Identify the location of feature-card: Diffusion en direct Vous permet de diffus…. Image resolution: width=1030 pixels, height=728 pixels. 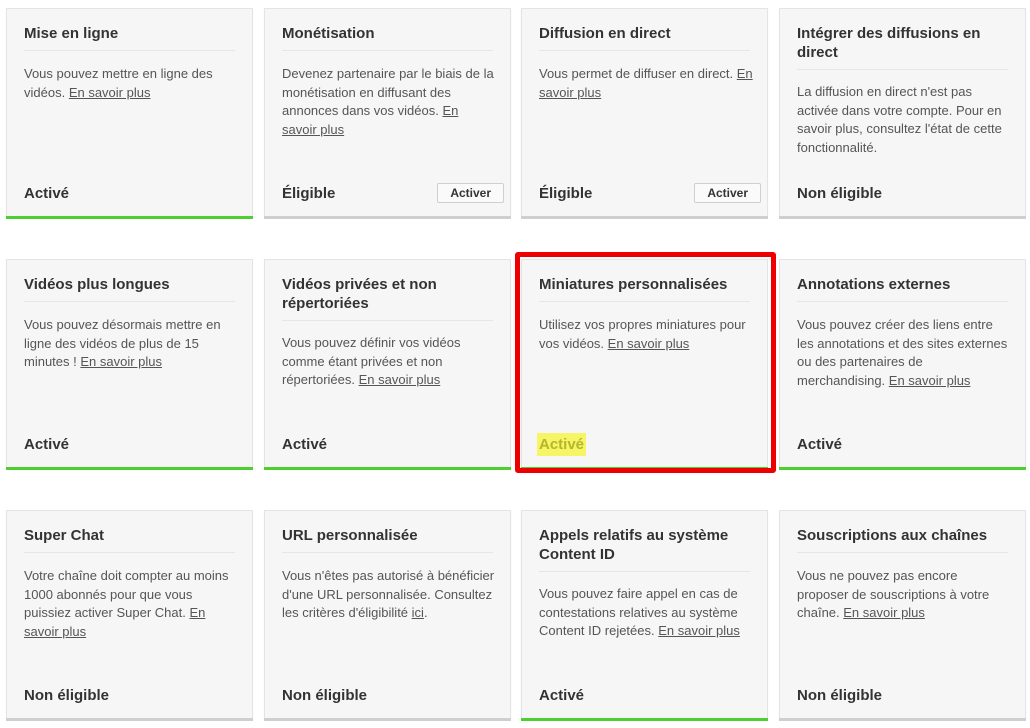
(644, 113).